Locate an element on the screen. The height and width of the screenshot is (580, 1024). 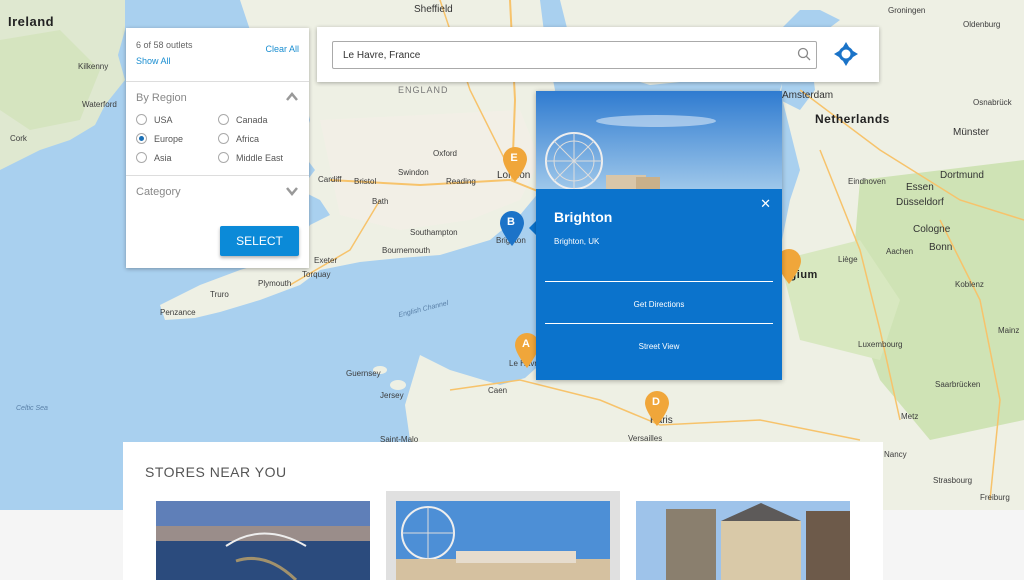
region-radio-europe: Europe is located at coordinates (177, 138).